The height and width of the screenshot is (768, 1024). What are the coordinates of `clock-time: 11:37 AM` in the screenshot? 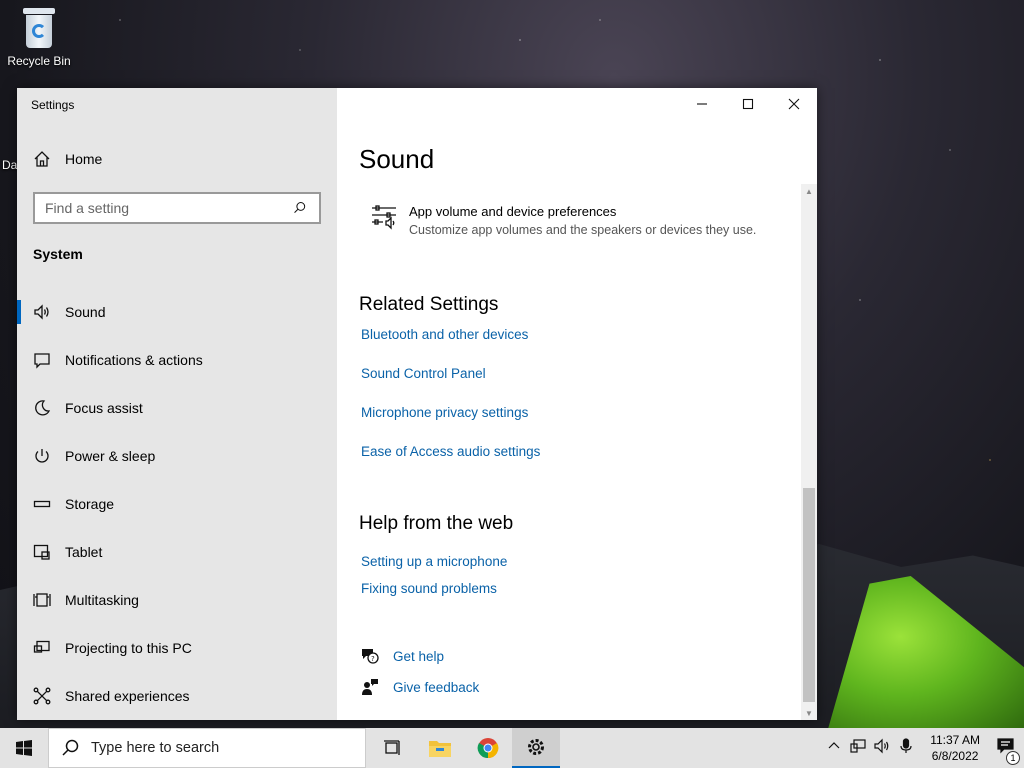 It's located at (955, 740).